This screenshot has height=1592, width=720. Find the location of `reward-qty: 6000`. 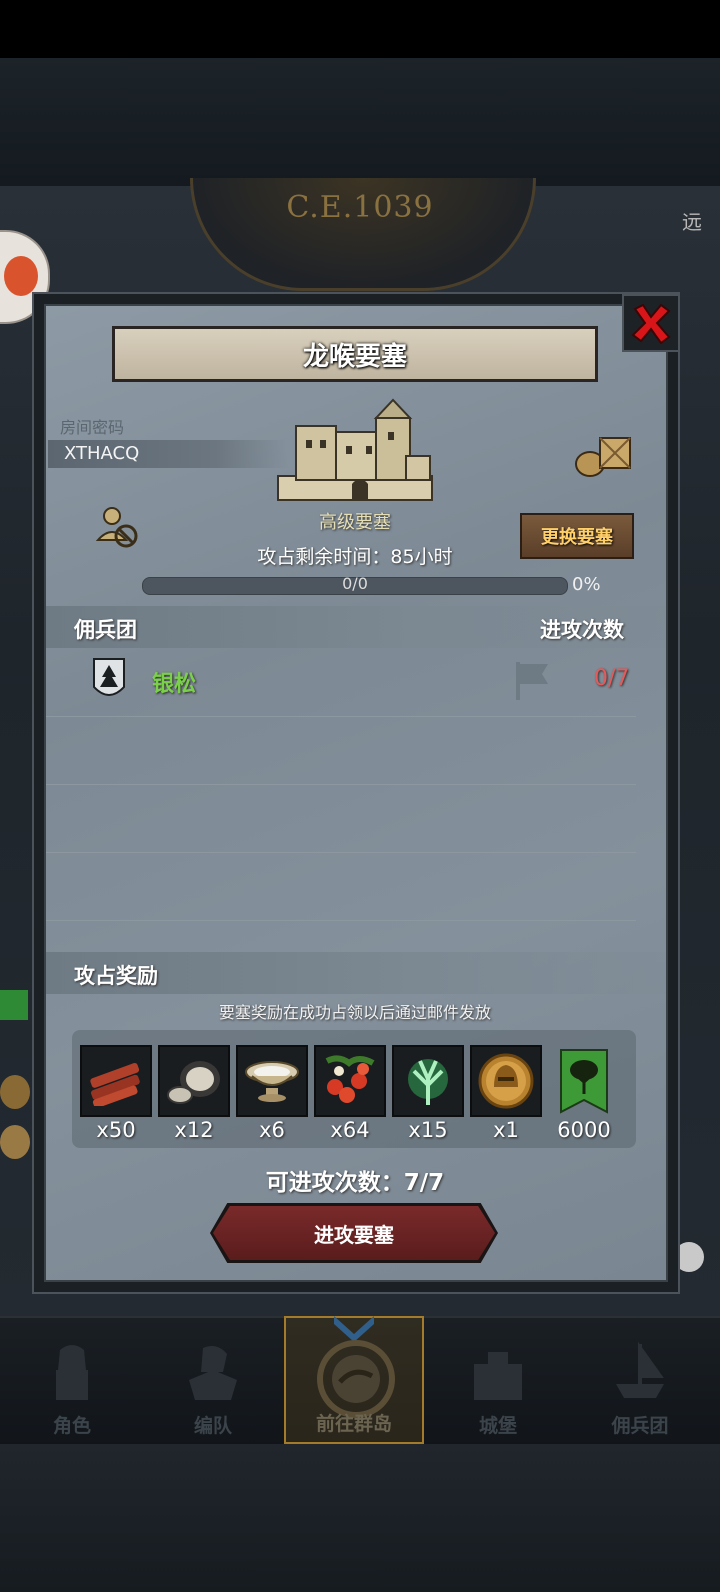

reward-qty: 6000 is located at coordinates (584, 1130).